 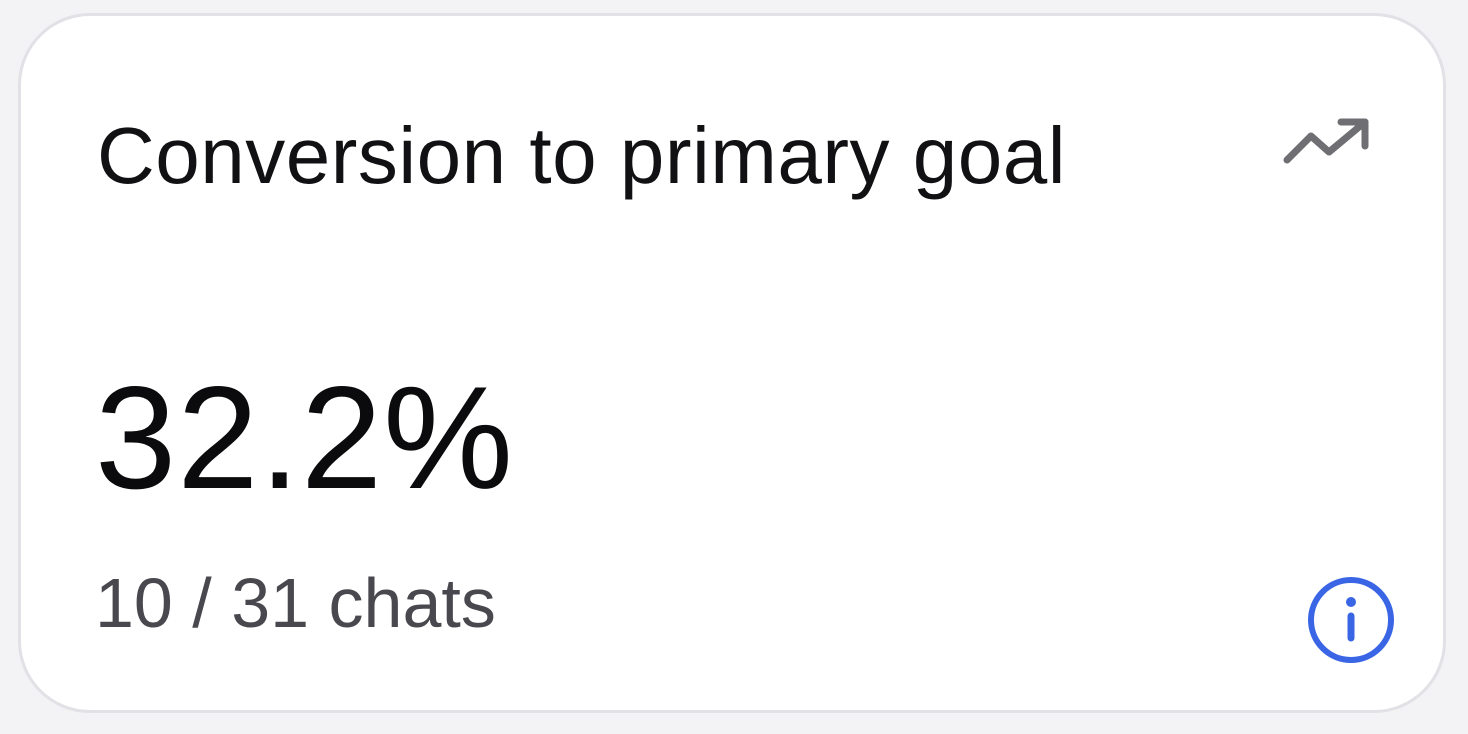 I want to click on metric-value: 32.2%, so click(x=304, y=437).